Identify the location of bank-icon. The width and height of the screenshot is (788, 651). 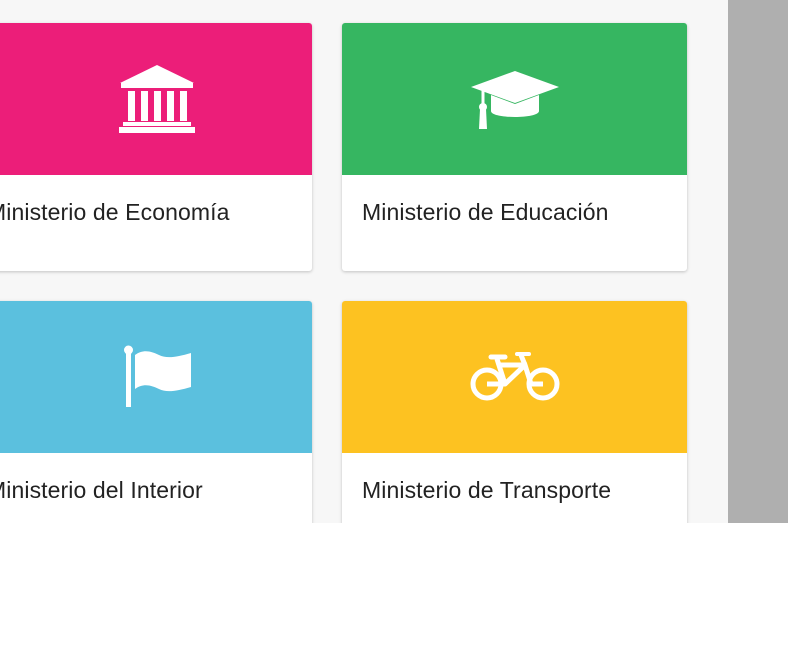
(156, 99).